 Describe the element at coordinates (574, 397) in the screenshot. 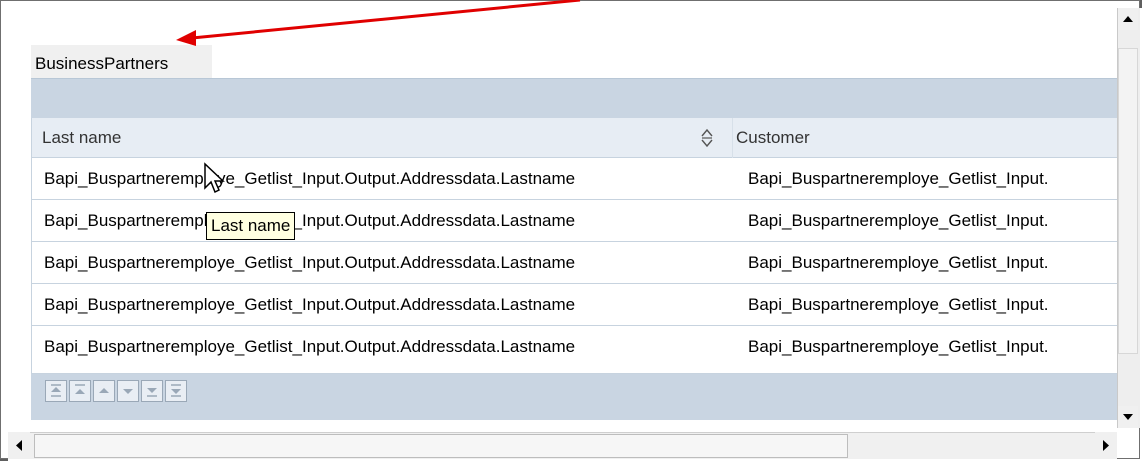

I see `table-pager` at that location.